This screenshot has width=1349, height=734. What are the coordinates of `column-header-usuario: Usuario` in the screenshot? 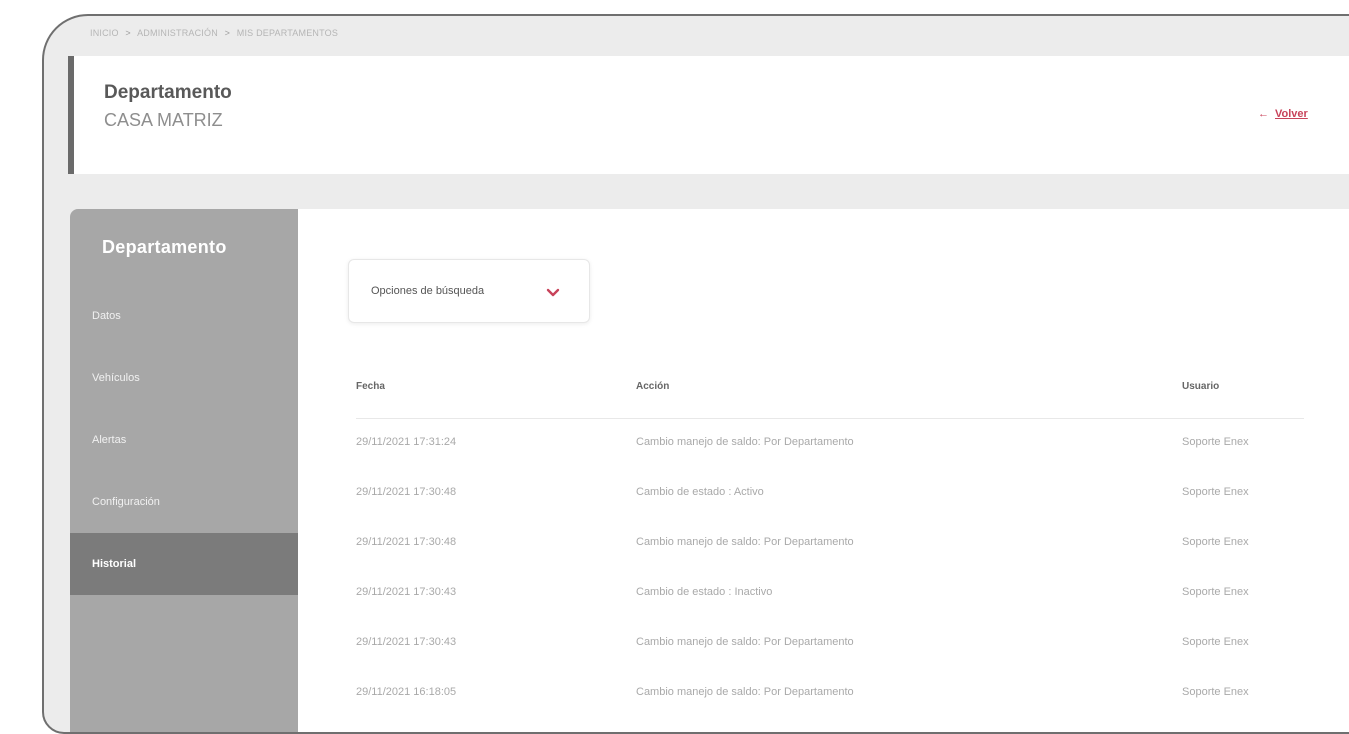 It's located at (1200, 386).